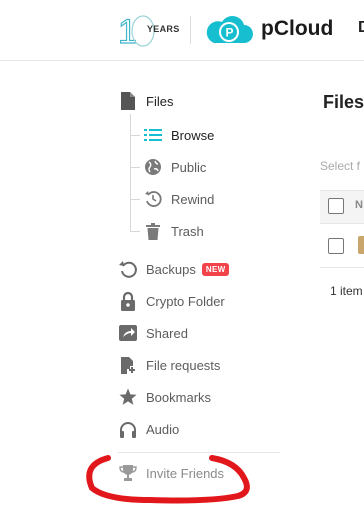 This screenshot has width=364, height=531. I want to click on list-icon, so click(153, 135).